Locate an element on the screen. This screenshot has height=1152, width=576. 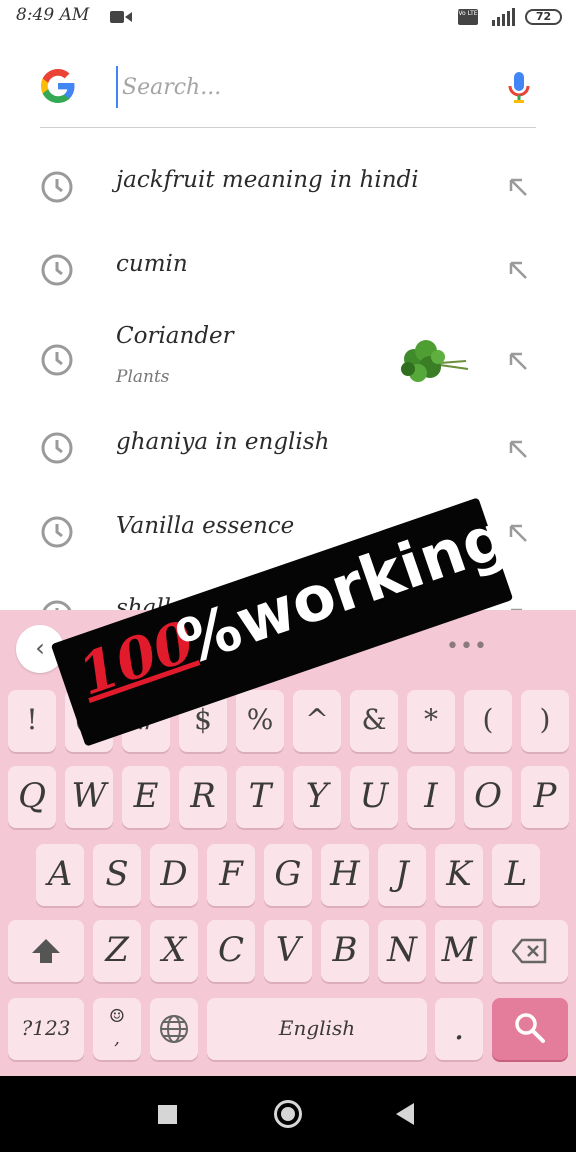
key-letter: J is located at coordinates (402, 875).